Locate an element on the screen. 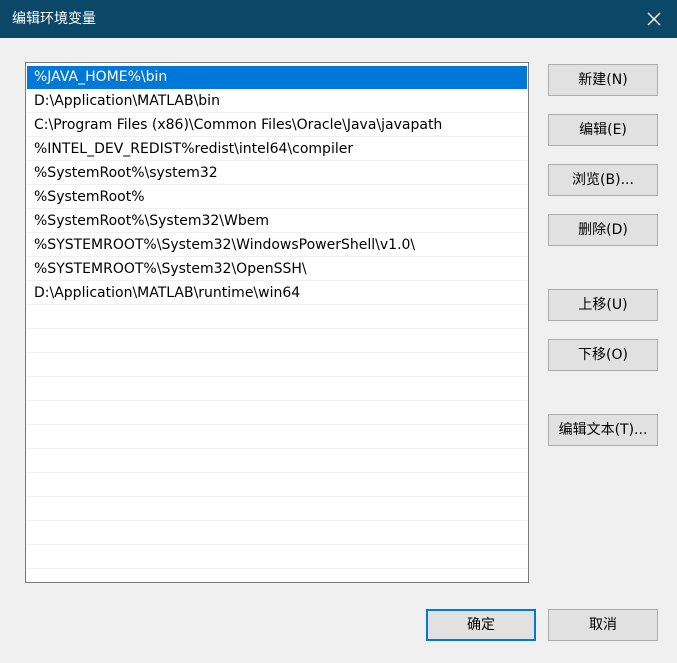 Image resolution: width=677 pixels, height=663 pixels. ok-button: 确定 is located at coordinates (481, 625).